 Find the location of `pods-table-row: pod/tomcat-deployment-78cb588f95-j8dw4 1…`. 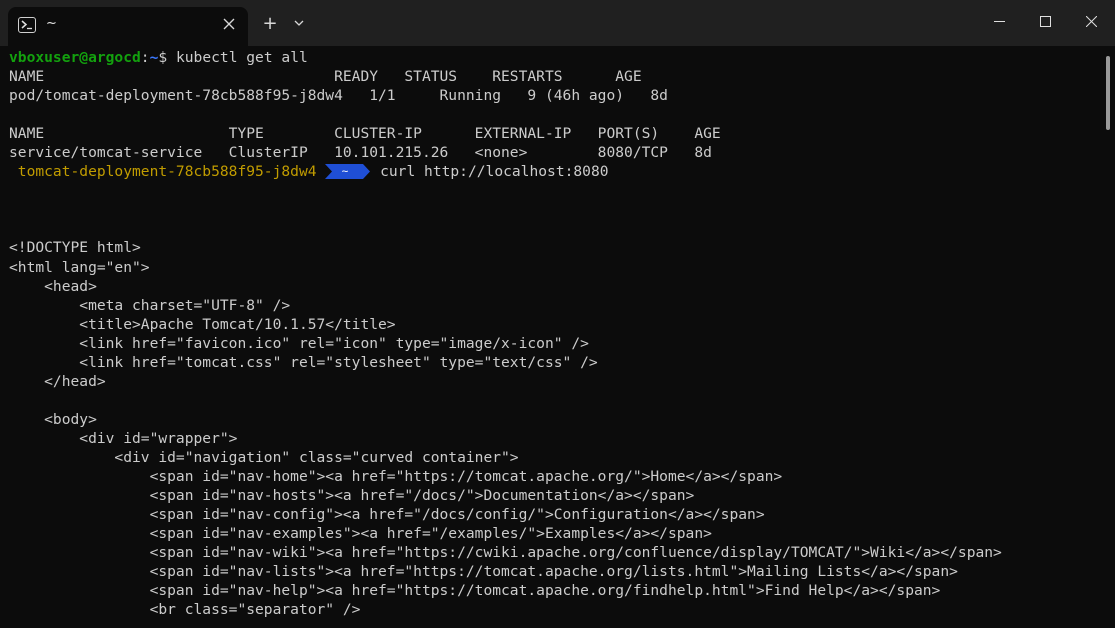

pods-table-row: pod/tomcat-deployment-78cb588f95-j8dw4 1… is located at coordinates (338, 96).